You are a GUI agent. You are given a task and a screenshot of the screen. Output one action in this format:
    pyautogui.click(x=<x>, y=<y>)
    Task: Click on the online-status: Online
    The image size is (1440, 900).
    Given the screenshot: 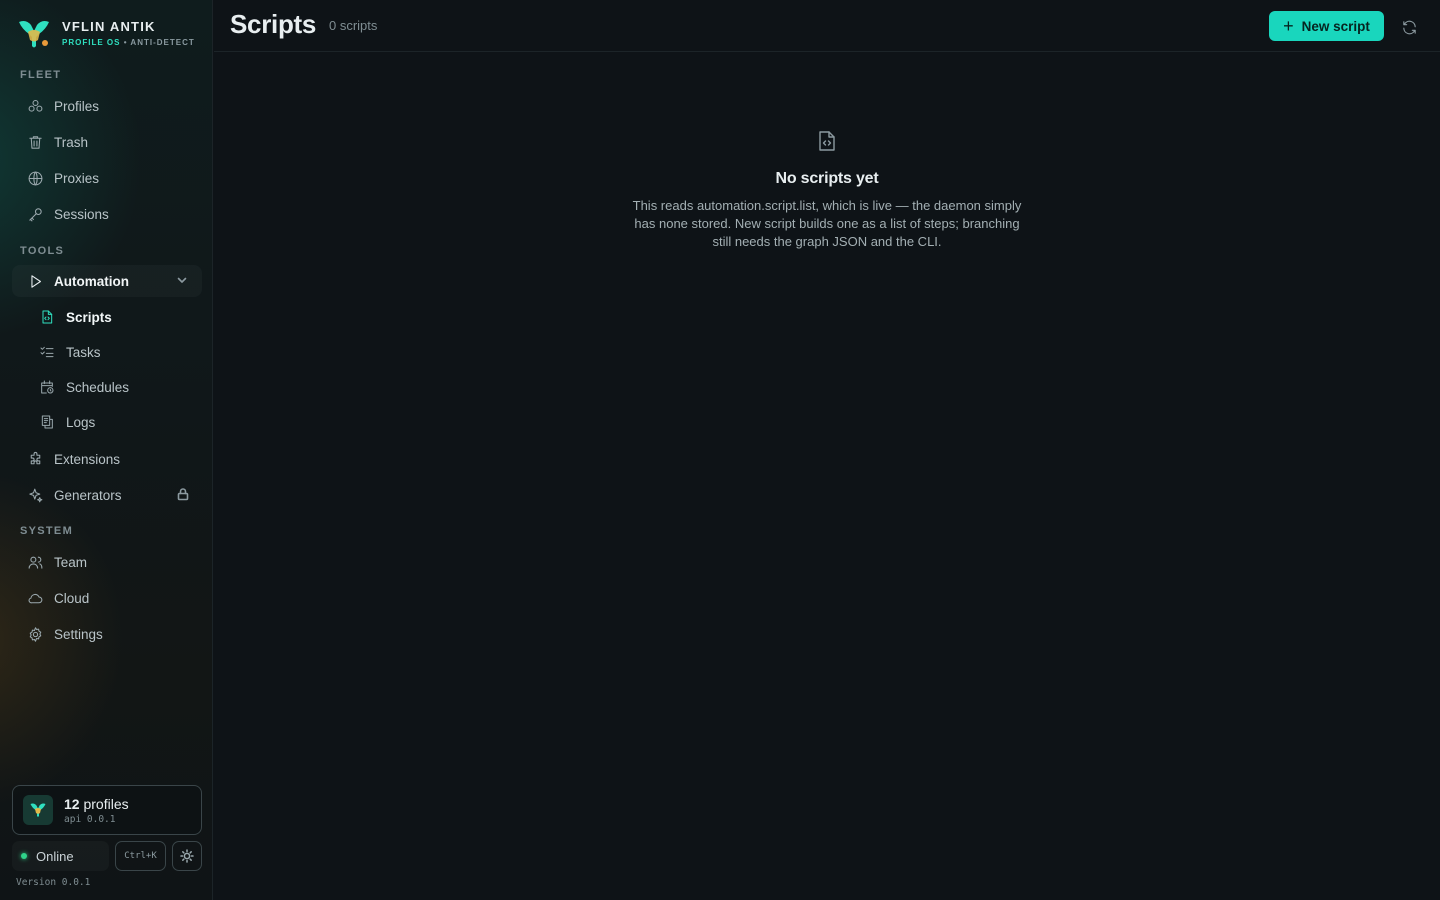 What is the action you would take?
    pyautogui.click(x=60, y=856)
    